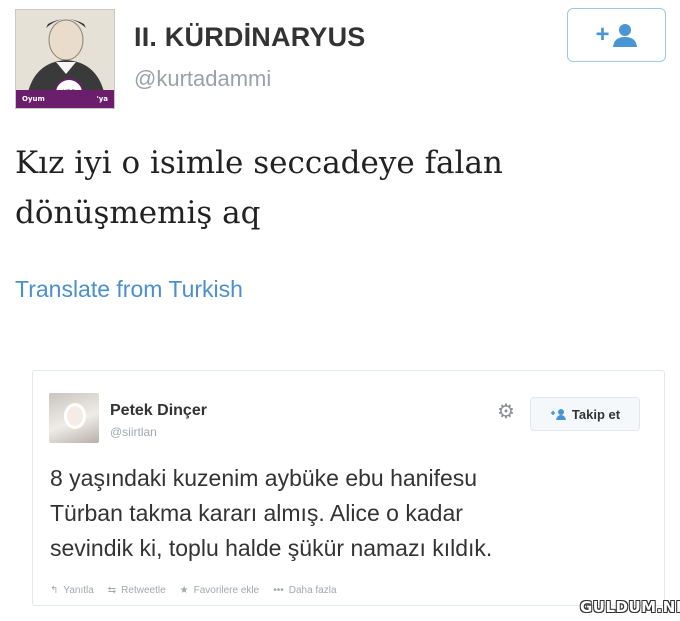  What do you see at coordinates (33, 99) in the screenshot?
I see `avatar-band-left: Oyum` at bounding box center [33, 99].